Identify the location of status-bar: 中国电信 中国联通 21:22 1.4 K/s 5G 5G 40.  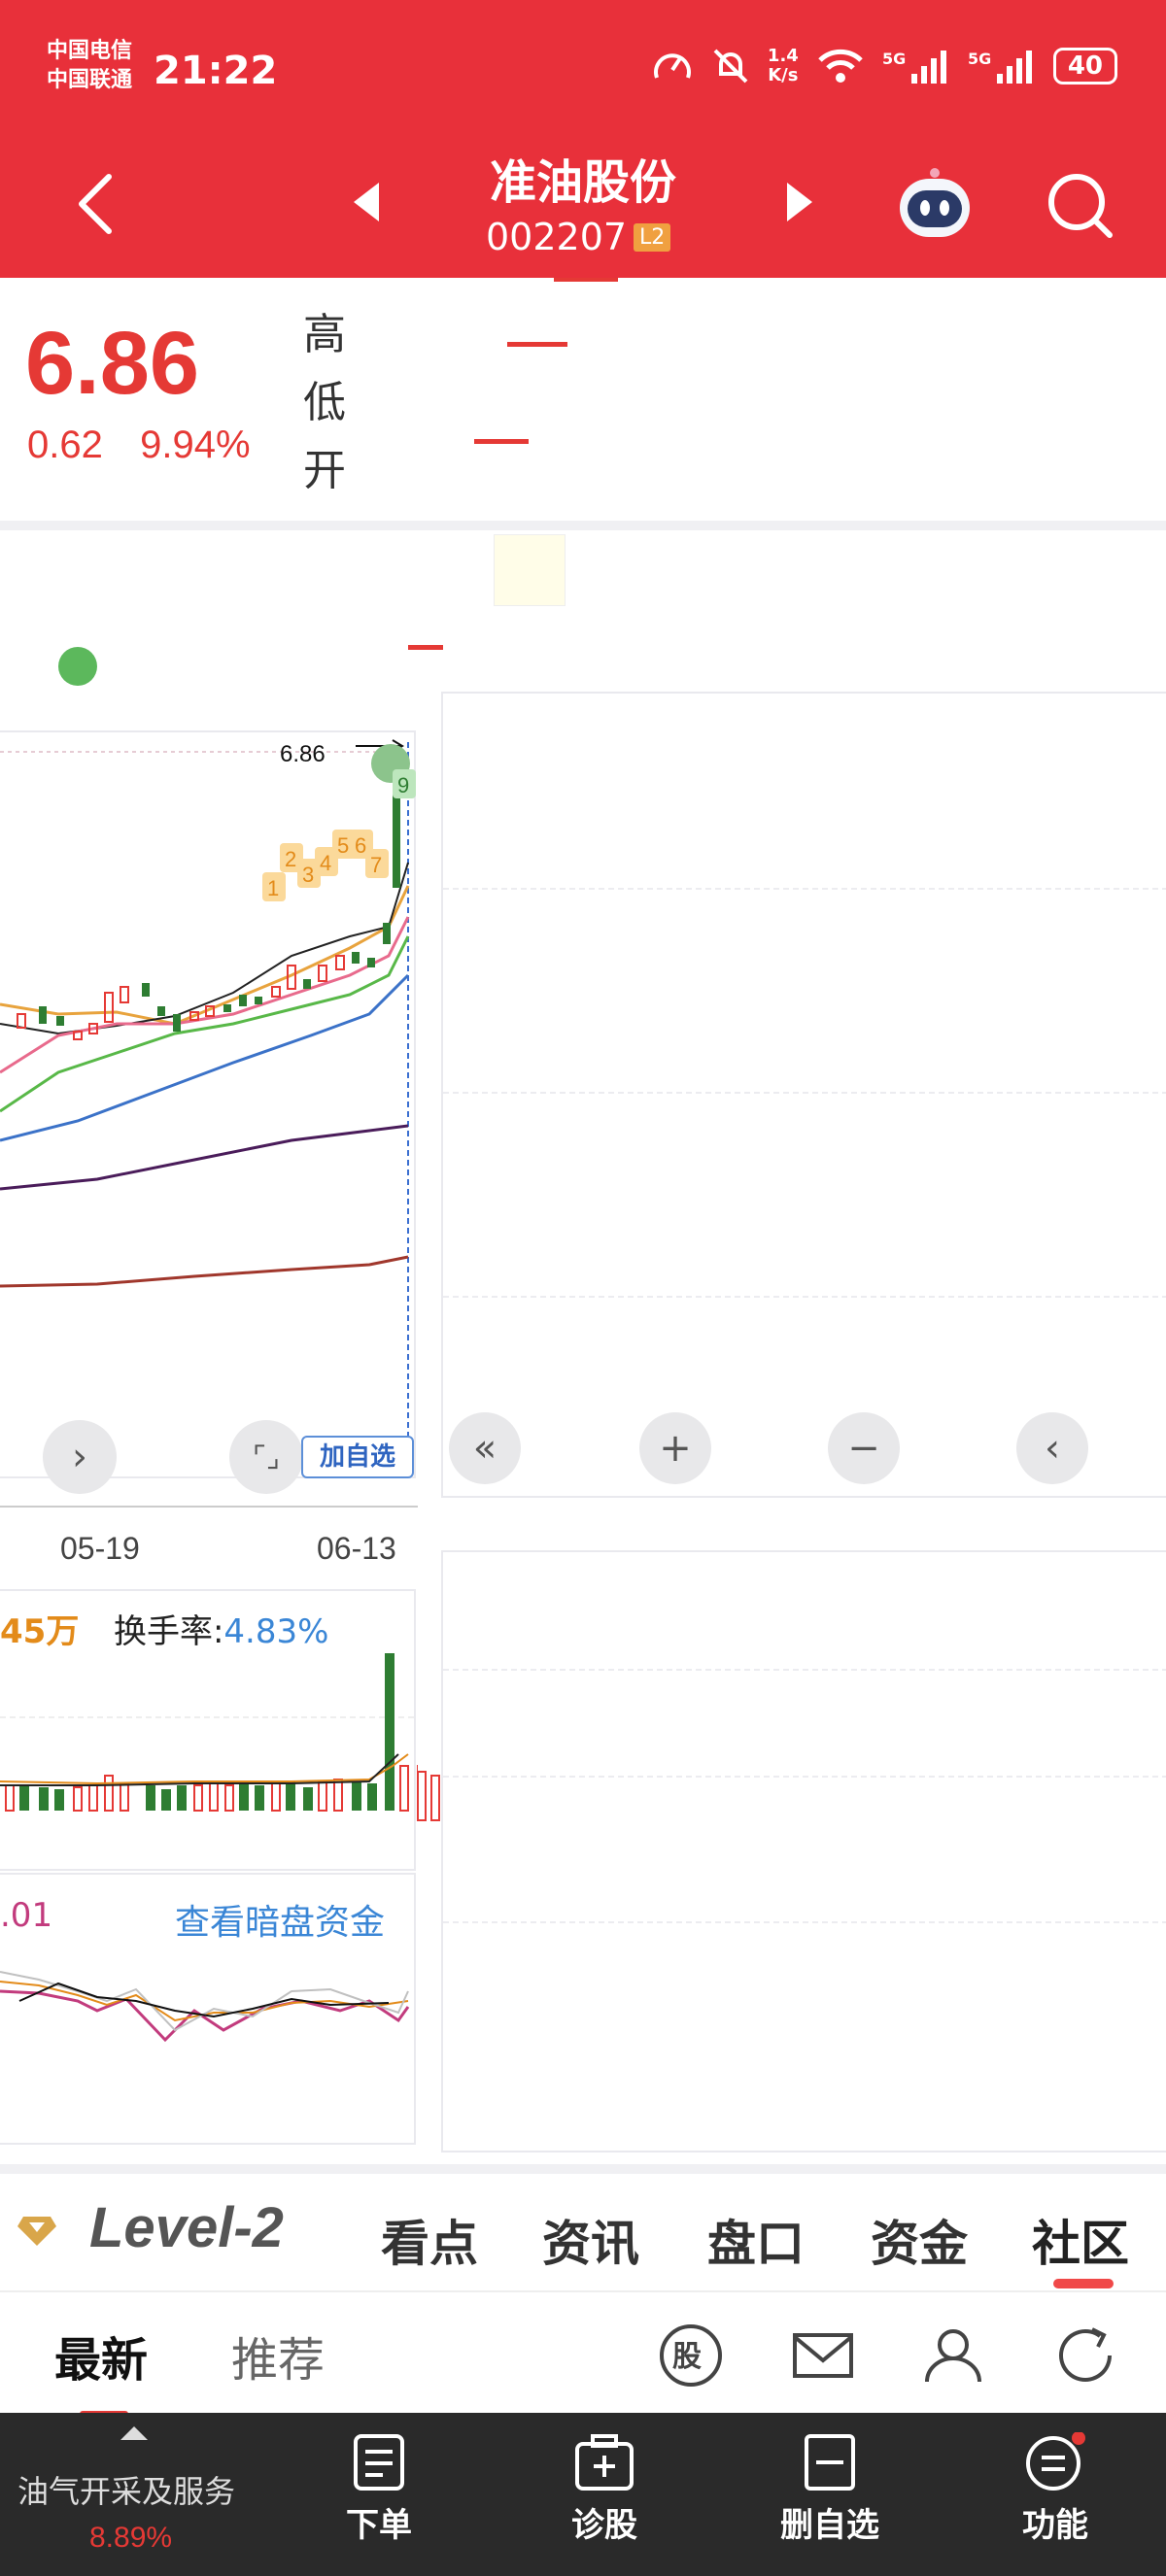
(583, 68).